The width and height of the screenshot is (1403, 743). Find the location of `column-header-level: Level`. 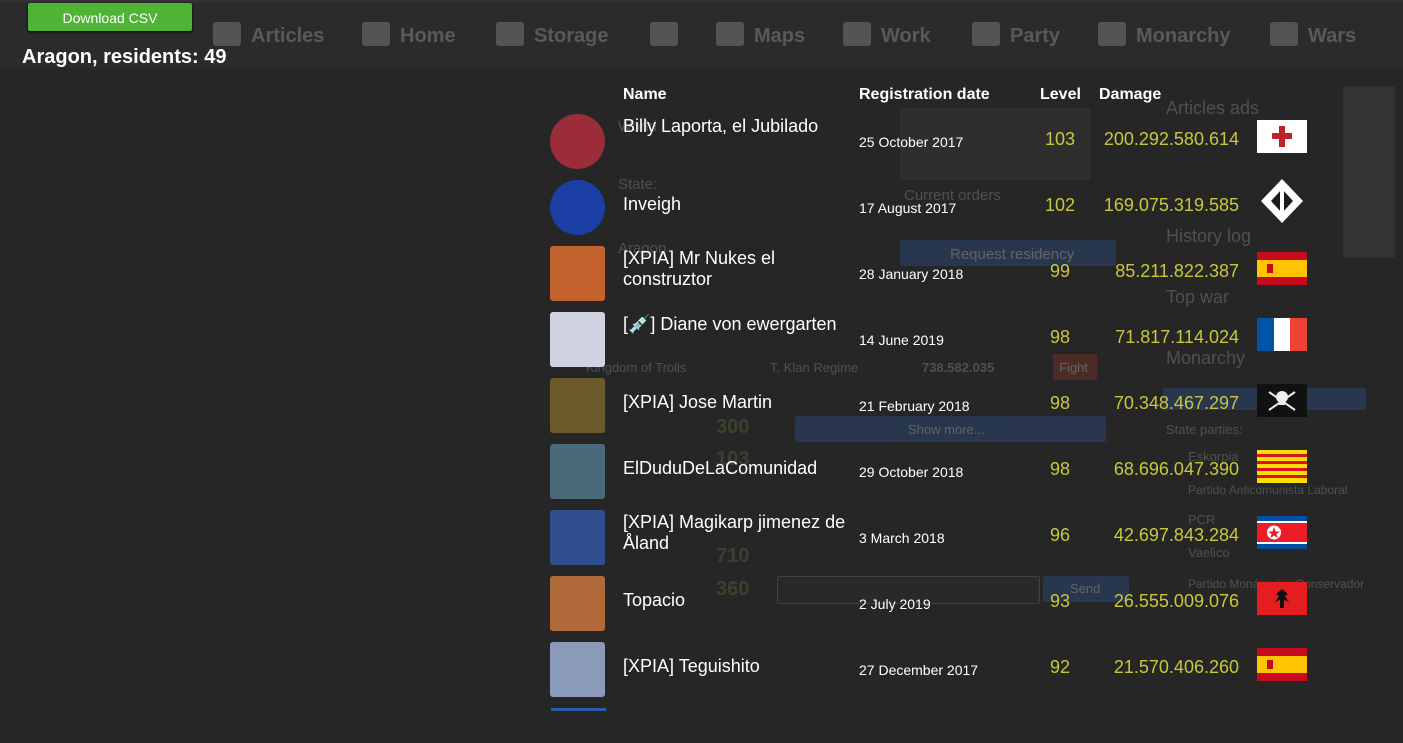

column-header-level: Level is located at coordinates (1060, 95).